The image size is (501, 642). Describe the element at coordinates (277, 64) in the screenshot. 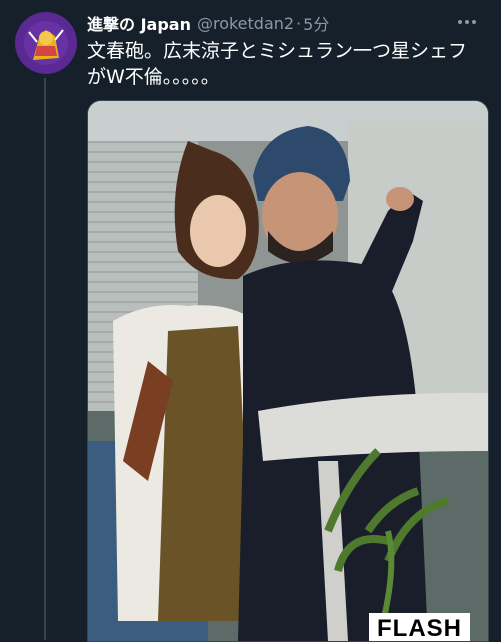

I see `tweet-text: 文春砲。広末涼子とミシュラン一つ星シェフがW不倫。。。。。` at that location.